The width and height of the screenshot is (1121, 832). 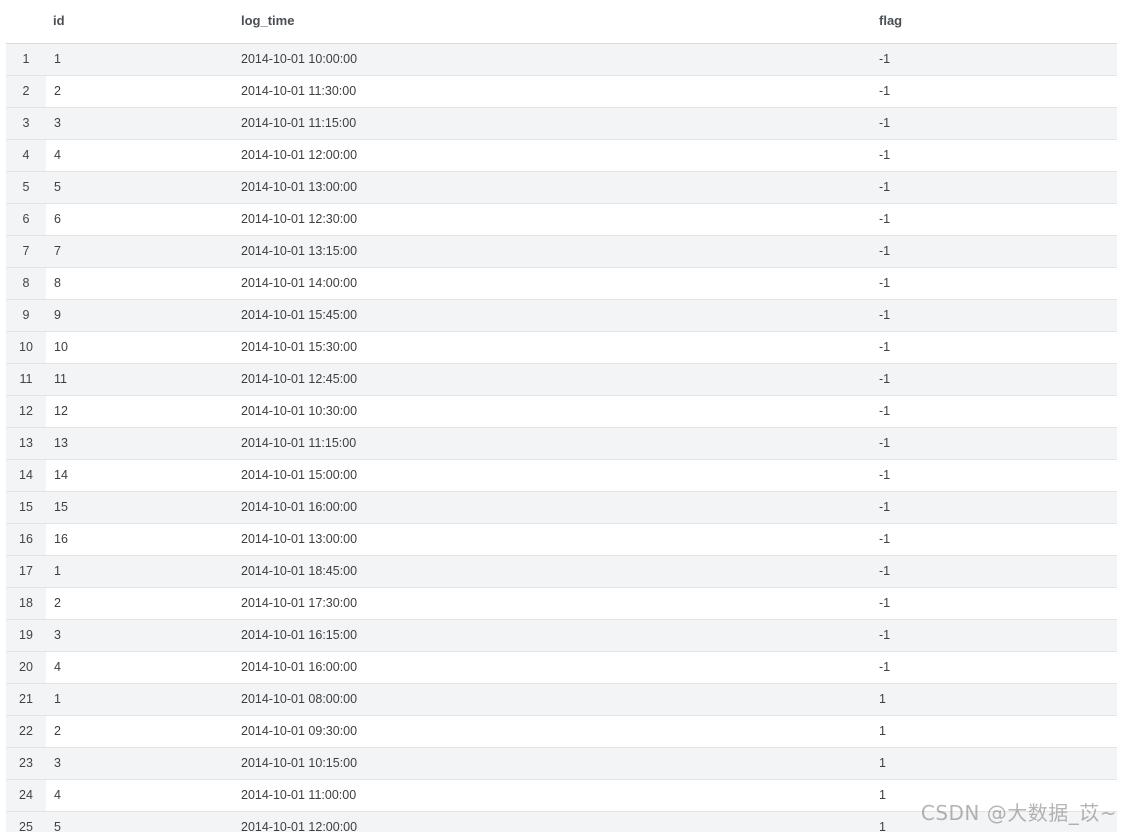 I want to click on cell-log-time: 2014-10-01 16:15:00, so click(x=299, y=635).